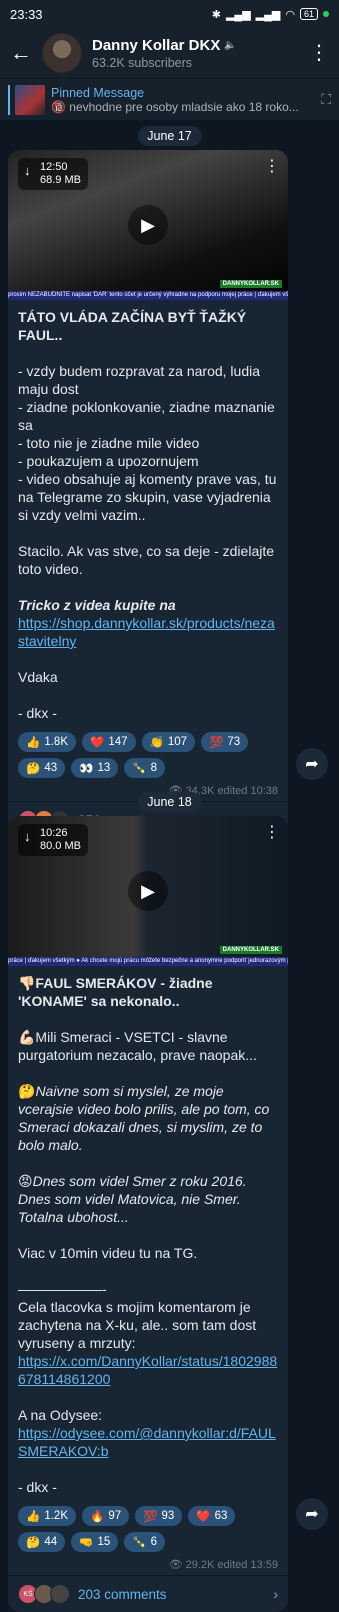 This screenshot has height=1612, width=339. I want to click on more-options-icon: ⋮, so click(319, 53).